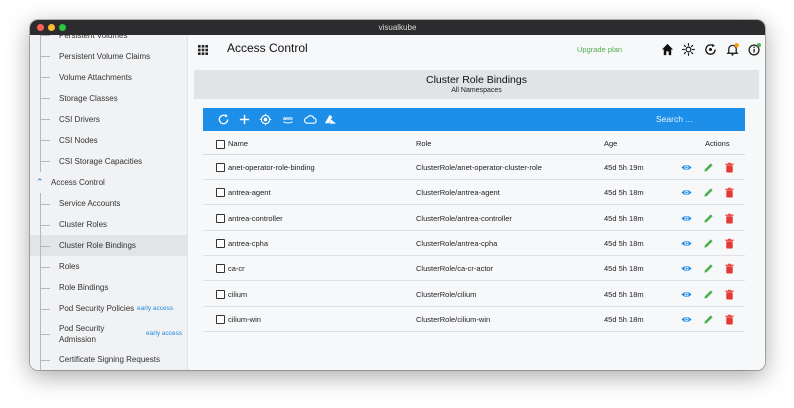  What do you see at coordinates (249, 192) in the screenshot?
I see `binding-name: antrea-agent` at bounding box center [249, 192].